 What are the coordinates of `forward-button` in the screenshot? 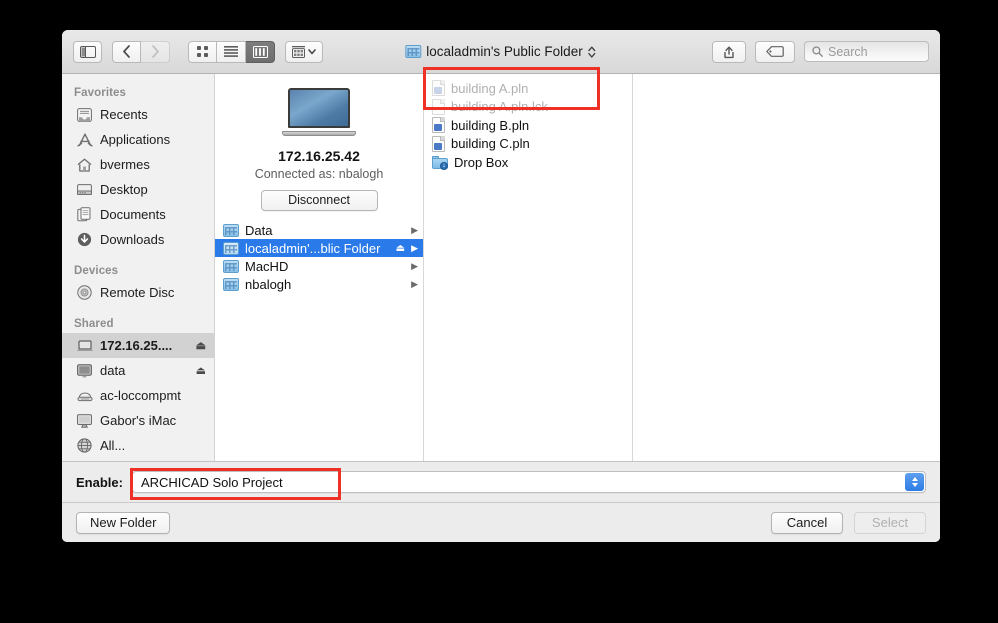 It's located at (155, 51).